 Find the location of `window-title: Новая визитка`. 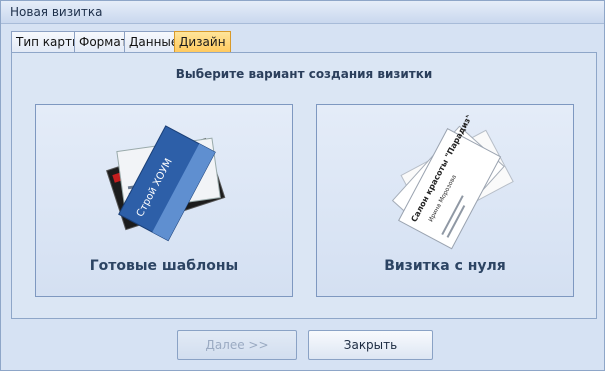

window-title: Новая визитка is located at coordinates (56, 12).